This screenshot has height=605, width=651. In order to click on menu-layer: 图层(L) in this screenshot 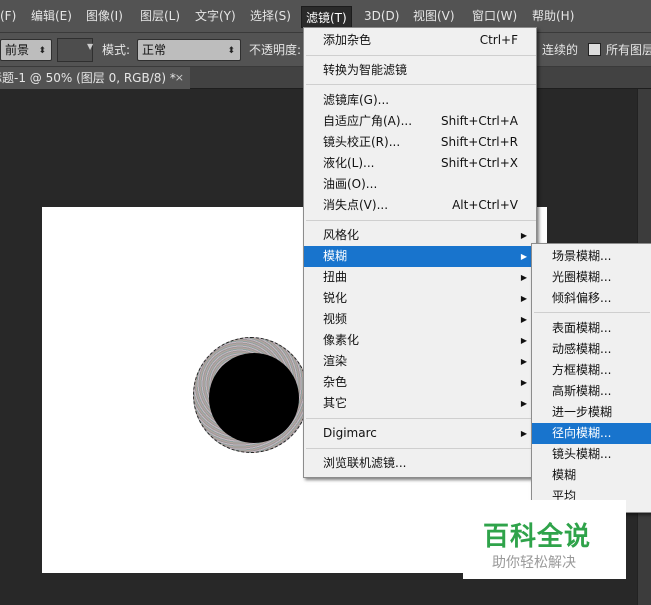, I will do `click(160, 16)`.